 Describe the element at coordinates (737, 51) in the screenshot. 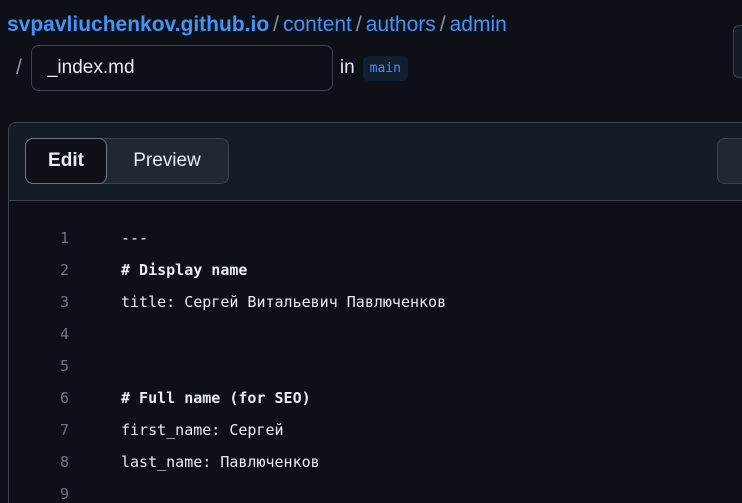

I see `top-right-button` at that location.